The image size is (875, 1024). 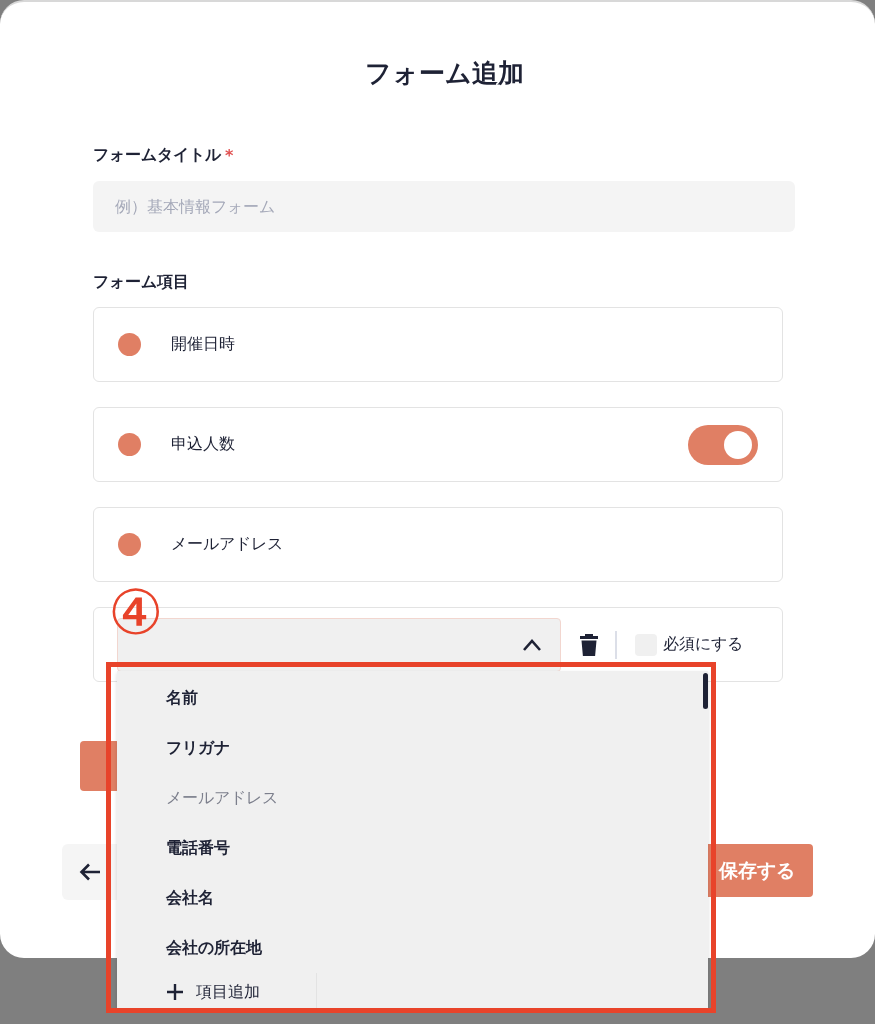 I want to click on trash-icon, so click(x=589, y=644).